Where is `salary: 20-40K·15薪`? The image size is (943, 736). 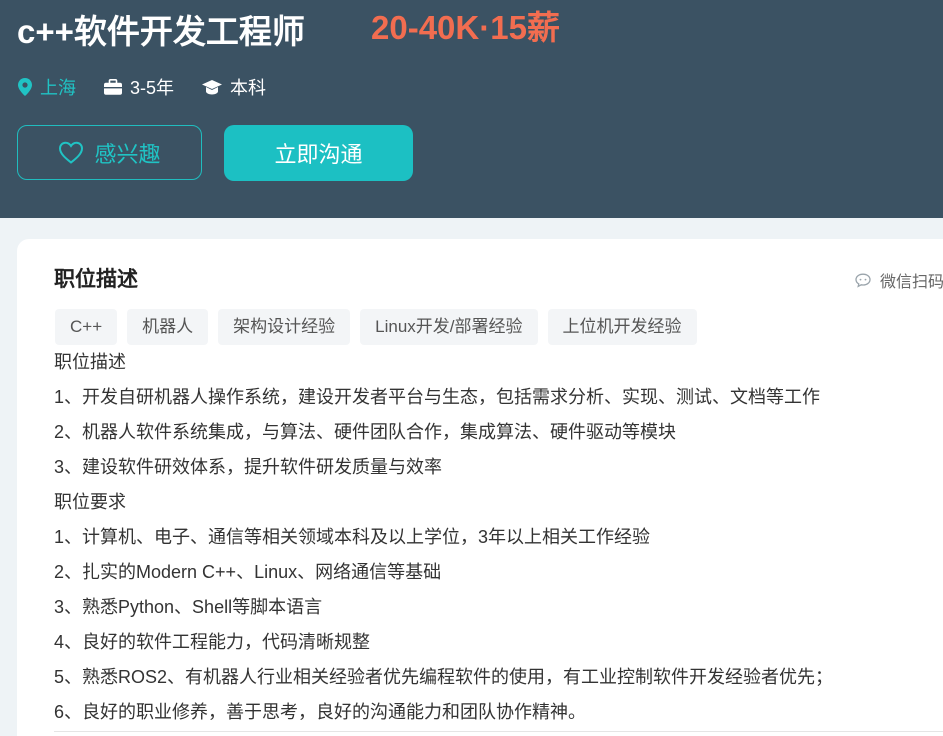
salary: 20-40K·15薪 is located at coordinates (465, 27).